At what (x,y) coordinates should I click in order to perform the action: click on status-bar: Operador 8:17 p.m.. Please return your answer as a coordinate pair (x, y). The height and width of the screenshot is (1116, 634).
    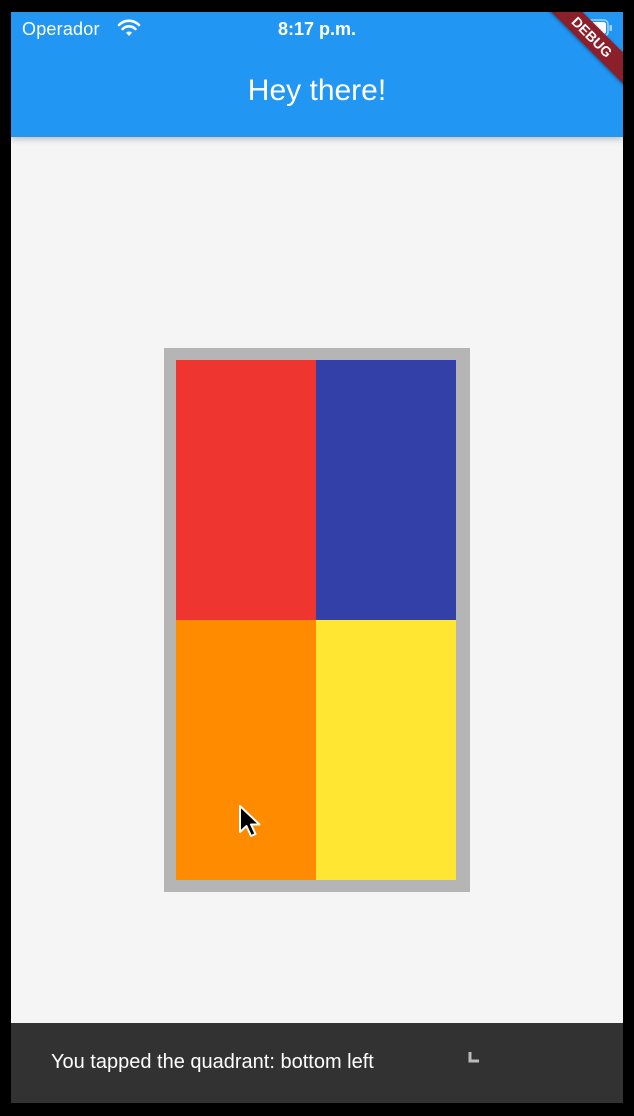
    Looking at the image, I should click on (317, 30).